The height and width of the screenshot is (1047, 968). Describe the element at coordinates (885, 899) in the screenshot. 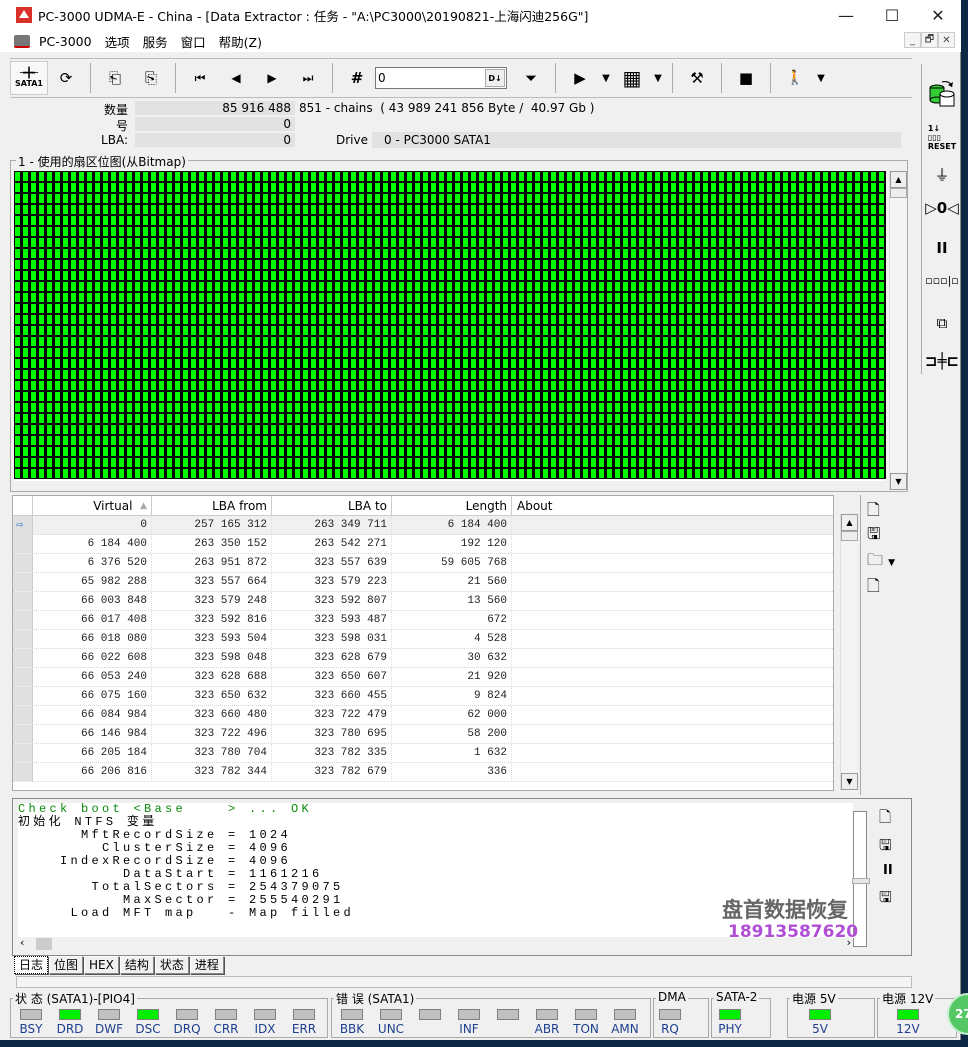

I see `log-load-button: 🖫` at that location.